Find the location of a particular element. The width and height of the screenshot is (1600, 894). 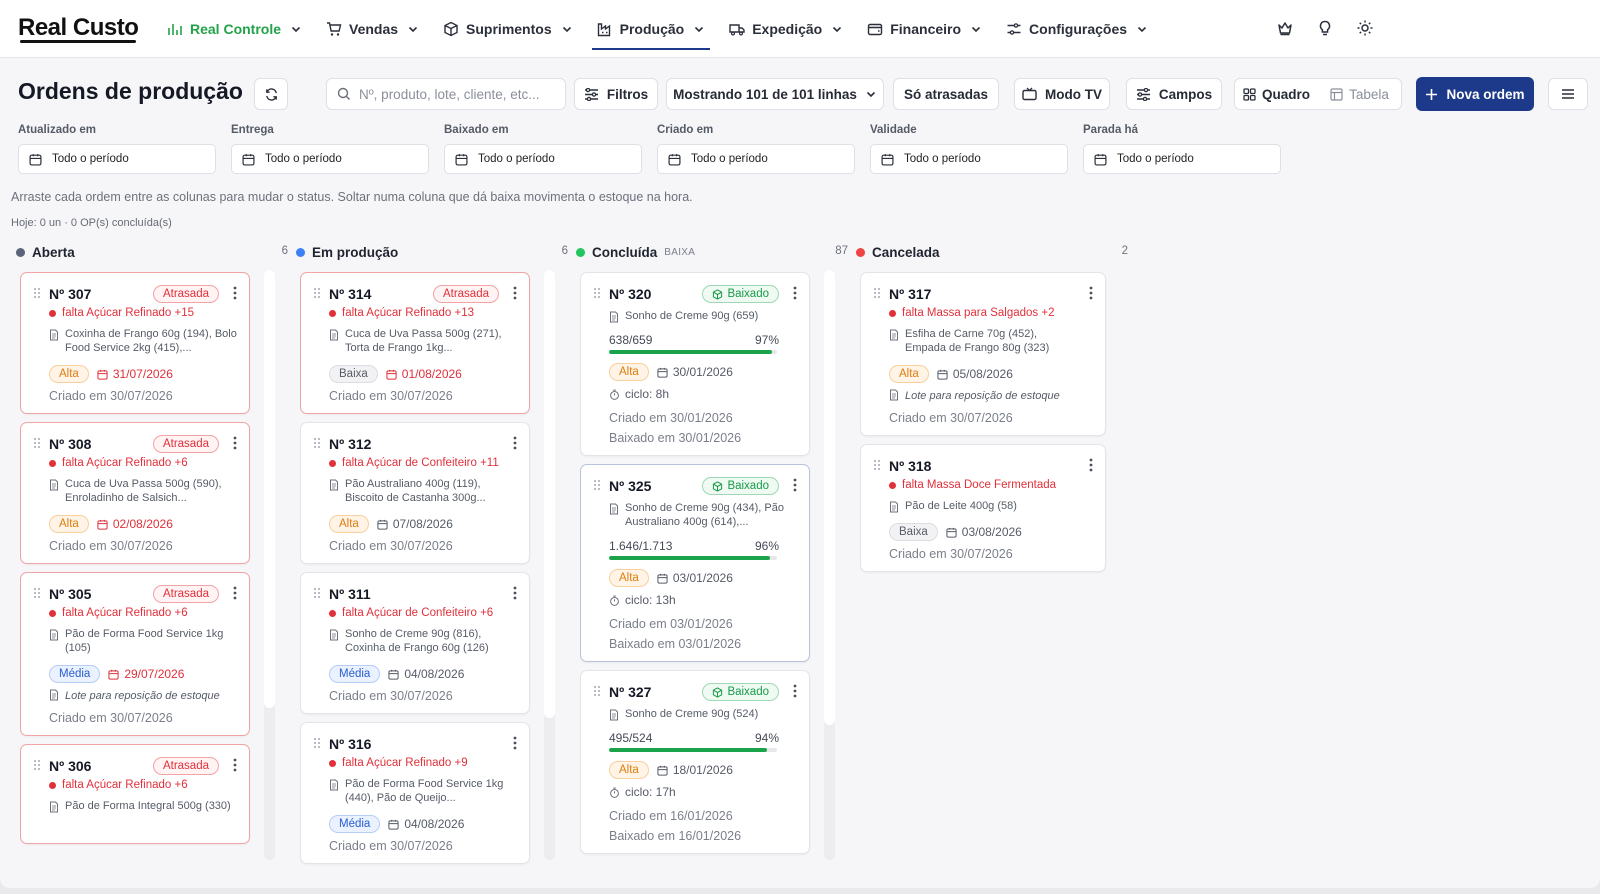

priority-badge: Média is located at coordinates (355, 824).